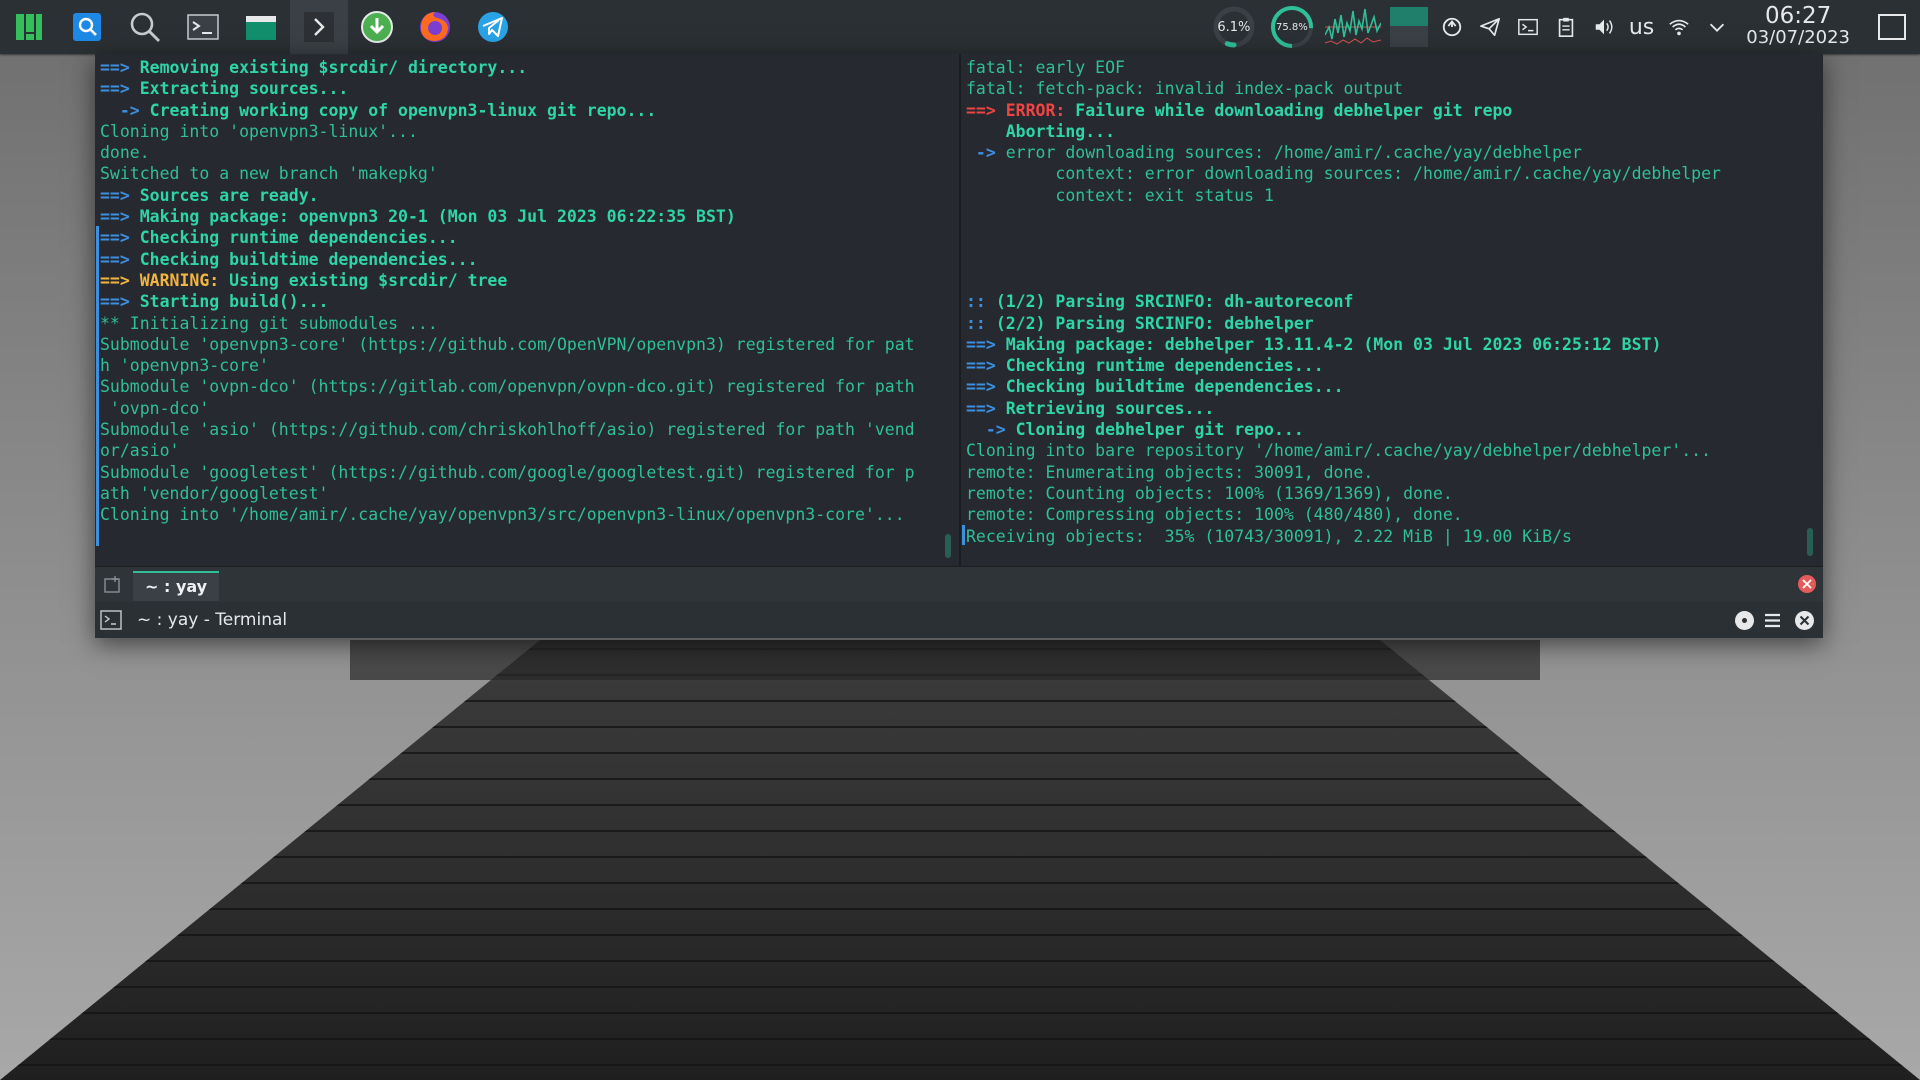  I want to click on keep-above-button, so click(1744, 620).